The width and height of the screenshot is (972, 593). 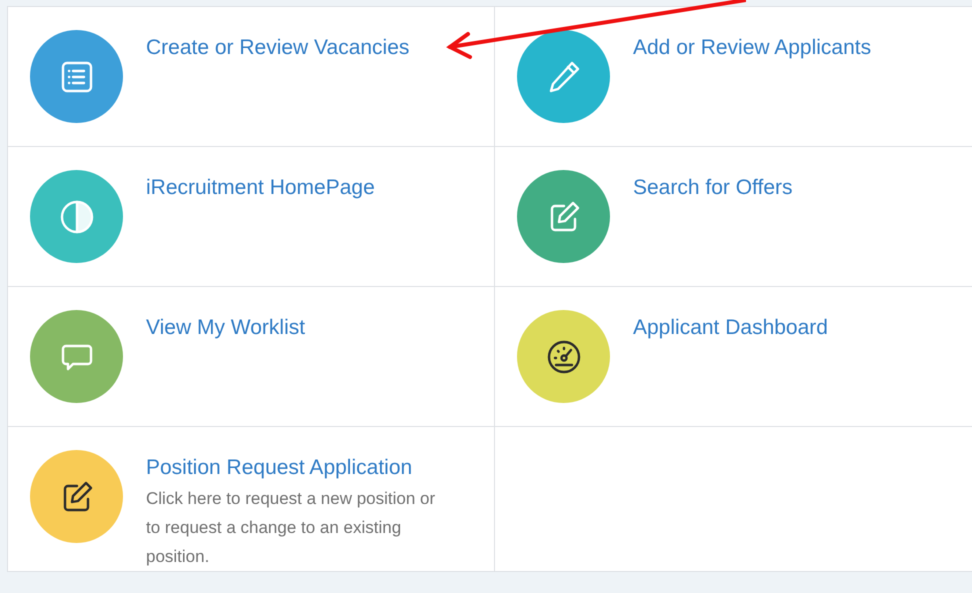 I want to click on tile-link: iRecruitment HomePage, so click(x=260, y=188).